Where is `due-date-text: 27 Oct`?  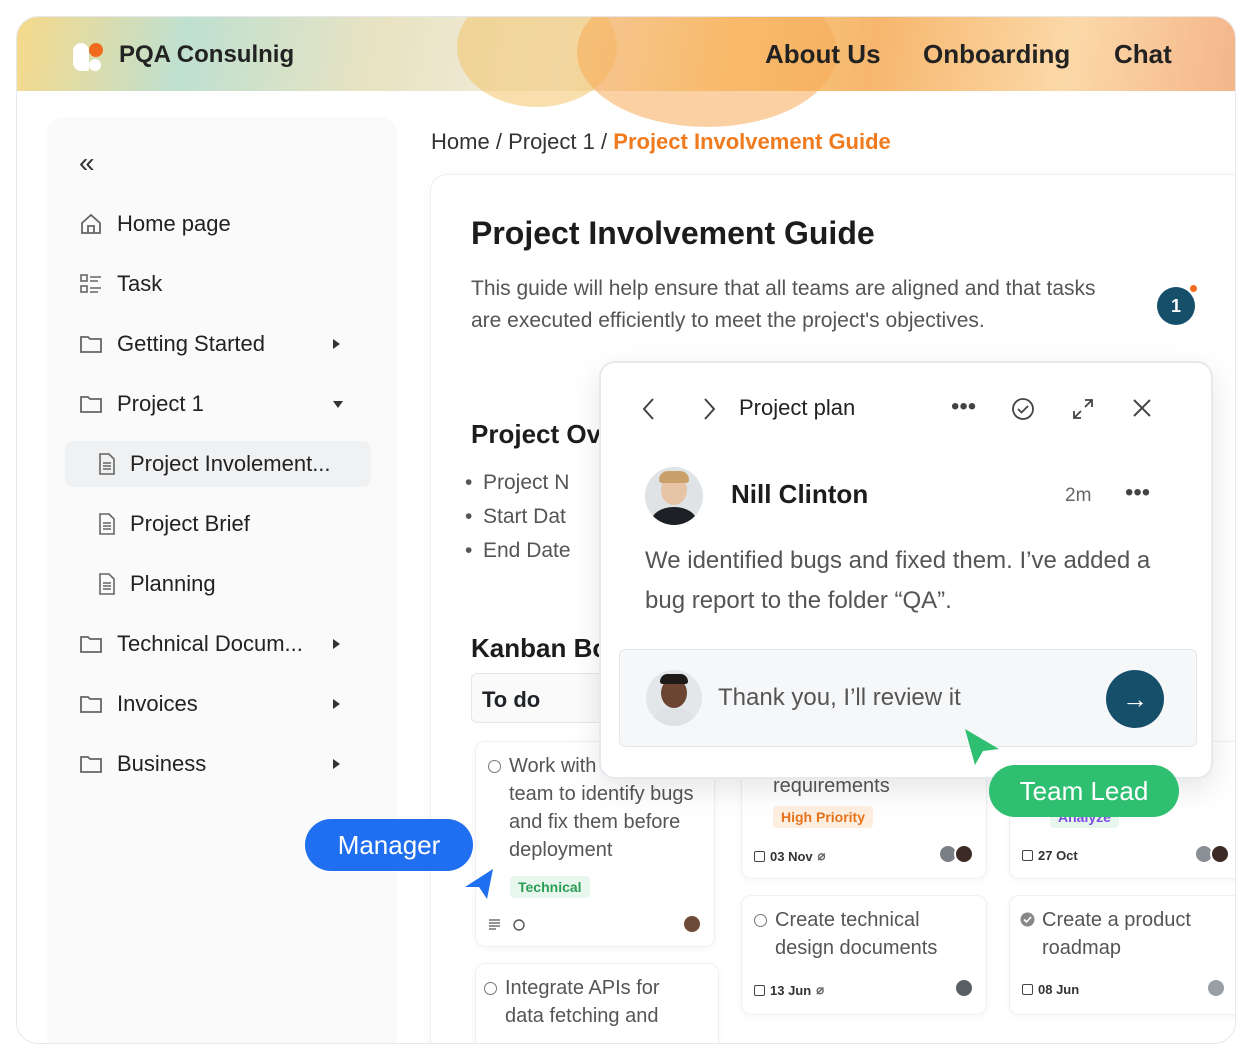 due-date-text: 27 Oct is located at coordinates (1058, 855).